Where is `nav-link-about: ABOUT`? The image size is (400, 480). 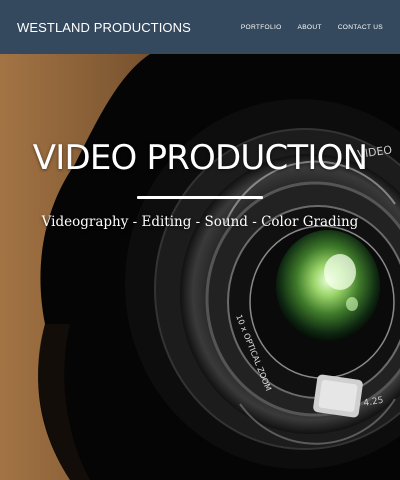 nav-link-about: ABOUT is located at coordinates (310, 27).